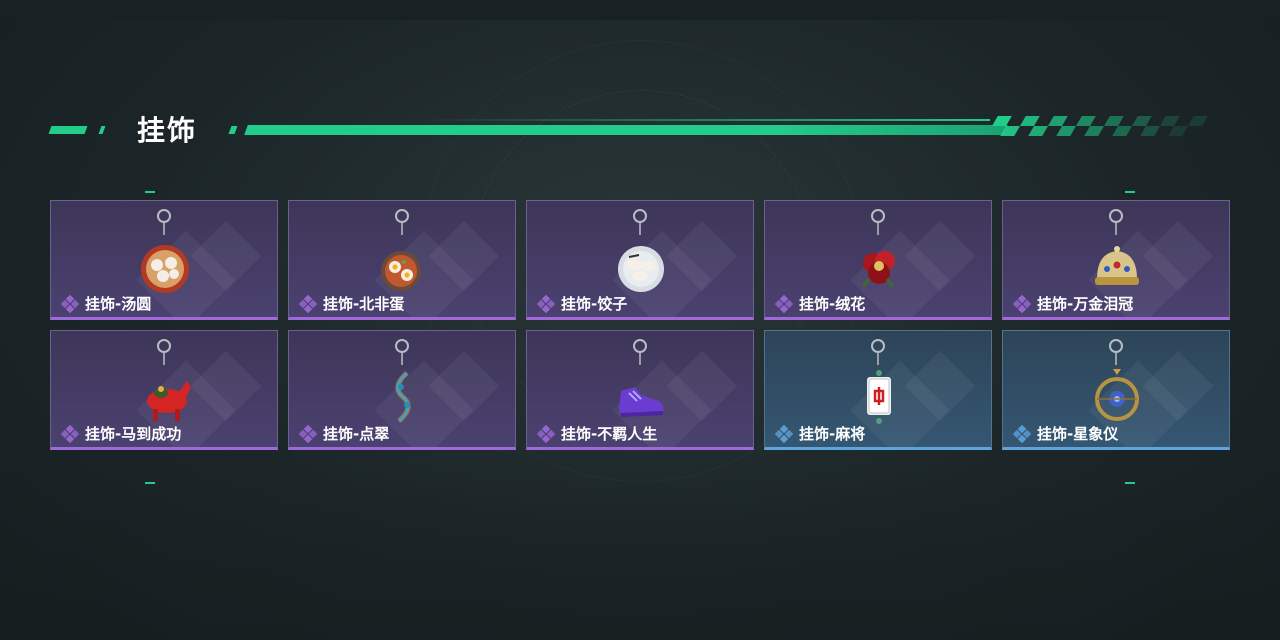  What do you see at coordinates (879, 397) in the screenshot?
I see `mahjong-tile-icon` at bounding box center [879, 397].